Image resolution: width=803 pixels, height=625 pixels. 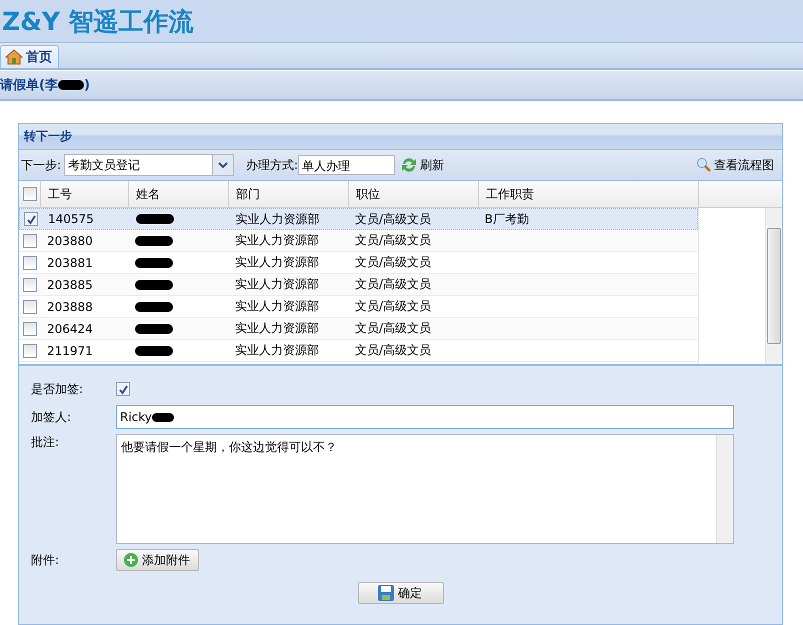 What do you see at coordinates (45, 560) in the screenshot?
I see `attachment-label: 附件:` at bounding box center [45, 560].